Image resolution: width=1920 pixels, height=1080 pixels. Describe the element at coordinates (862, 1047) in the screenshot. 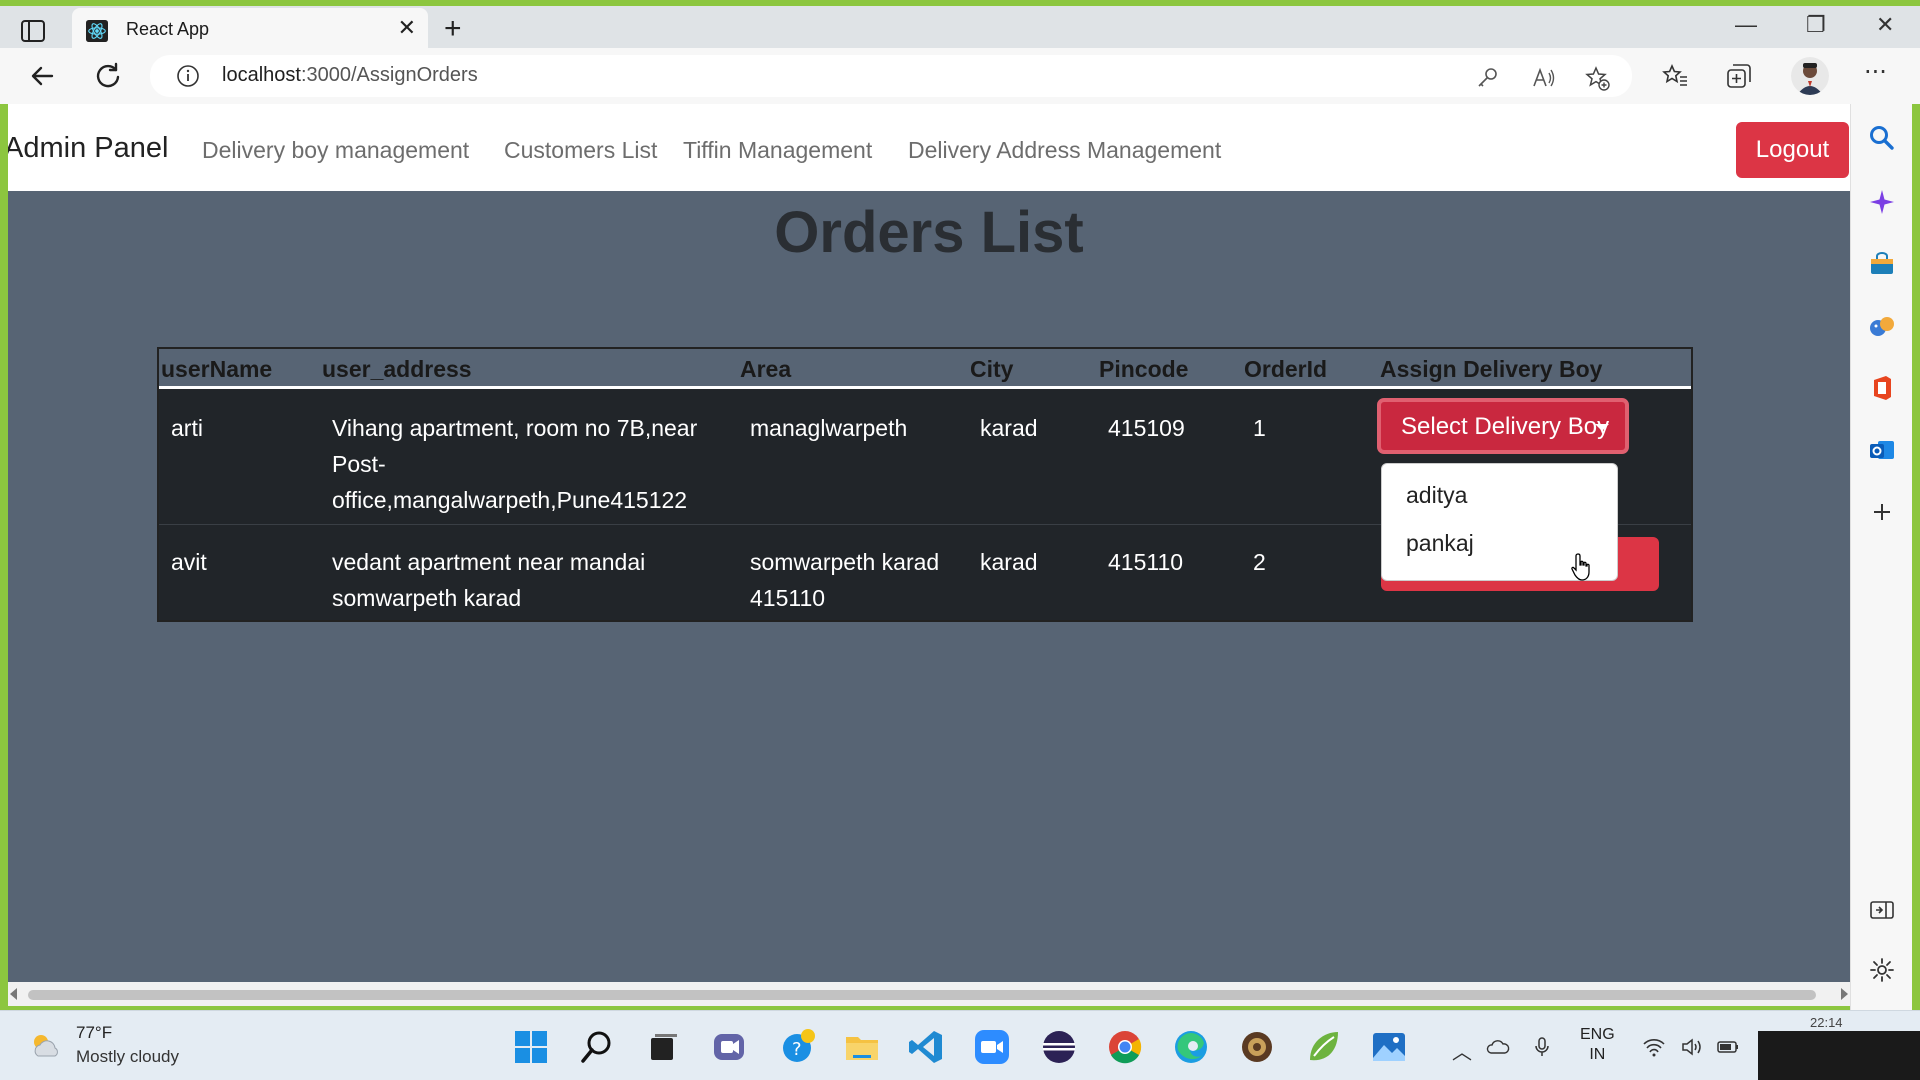

I see `file-explorer-icon` at that location.